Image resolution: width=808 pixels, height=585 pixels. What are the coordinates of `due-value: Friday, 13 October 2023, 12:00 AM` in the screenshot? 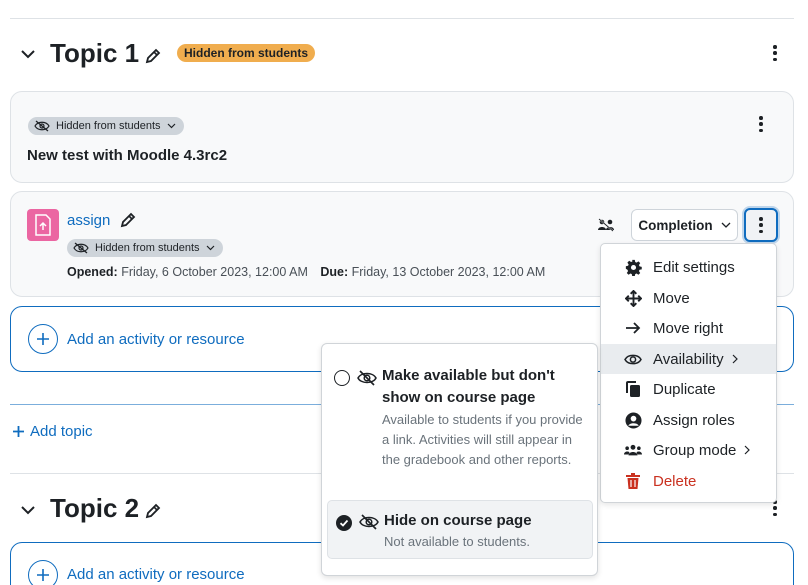 It's located at (448, 272).